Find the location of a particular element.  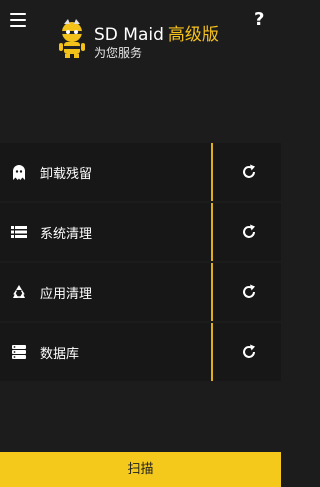

tool-label: 卸载残留 is located at coordinates (66, 174).